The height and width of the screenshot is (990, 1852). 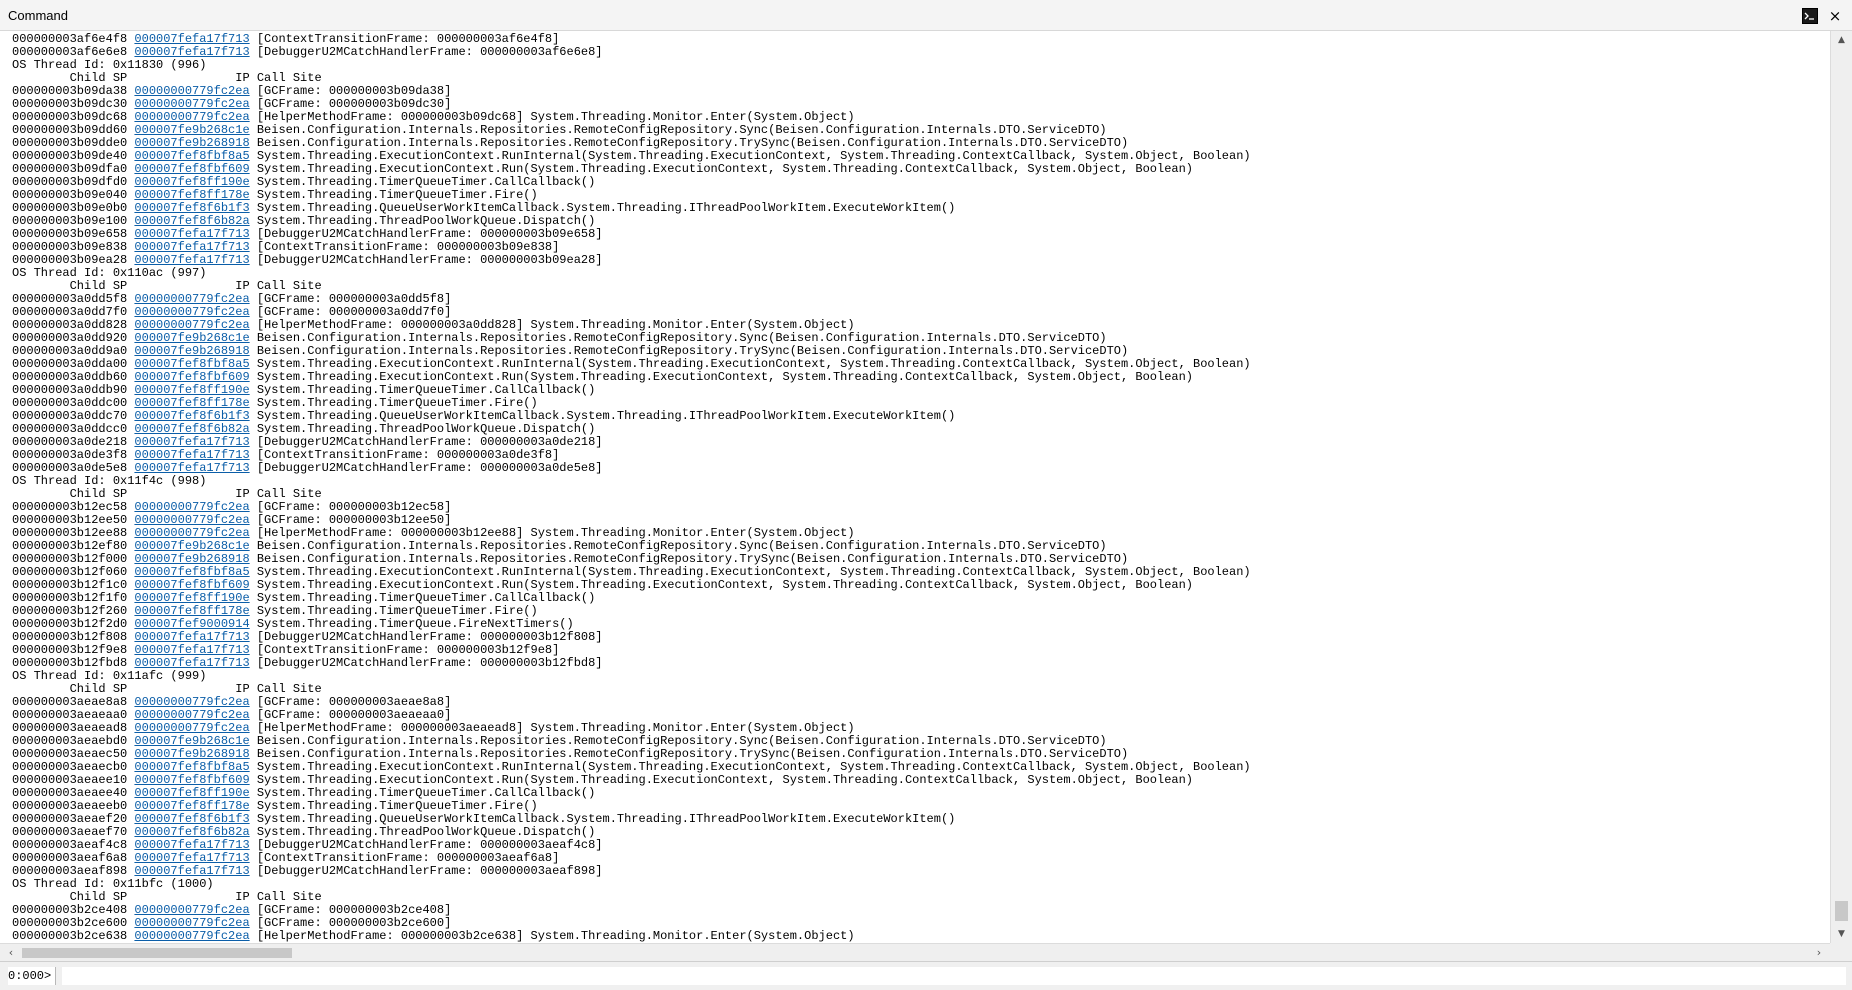 I want to click on command-bar: 0:000>, so click(x=926, y=975).